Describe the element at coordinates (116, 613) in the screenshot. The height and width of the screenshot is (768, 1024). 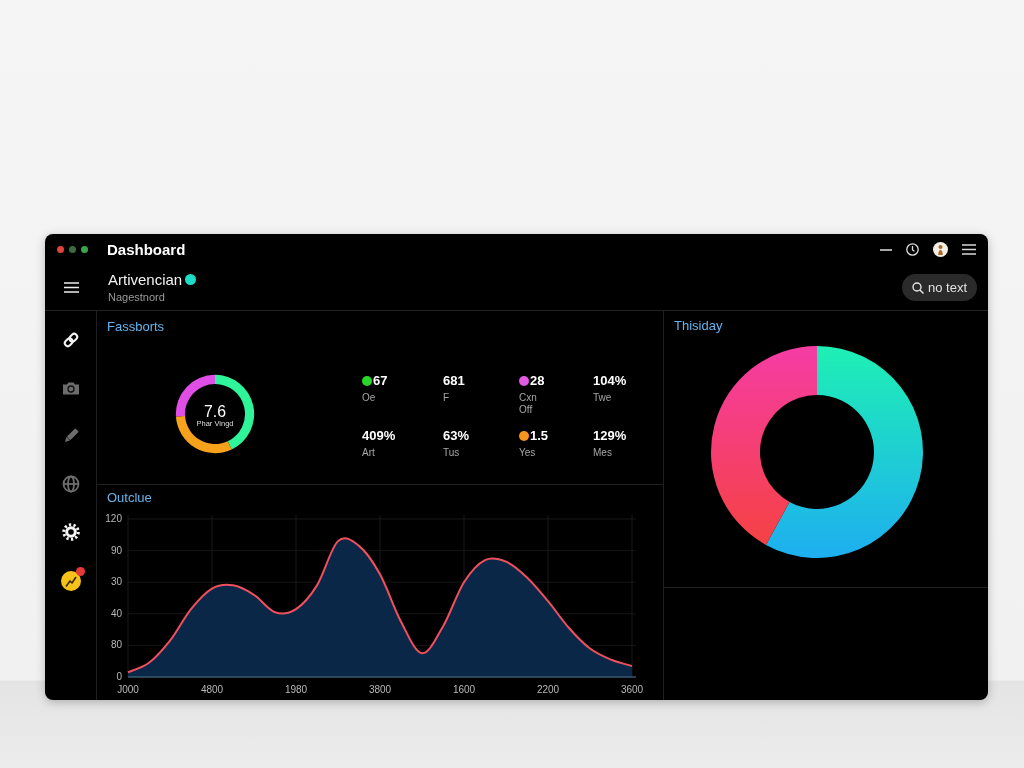
I see `axis-label: 40` at that location.